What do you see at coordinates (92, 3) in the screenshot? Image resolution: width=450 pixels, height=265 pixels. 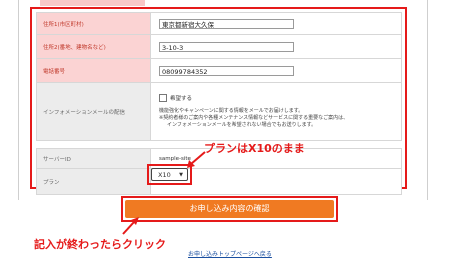 I see `previous-row-label` at bounding box center [92, 3].